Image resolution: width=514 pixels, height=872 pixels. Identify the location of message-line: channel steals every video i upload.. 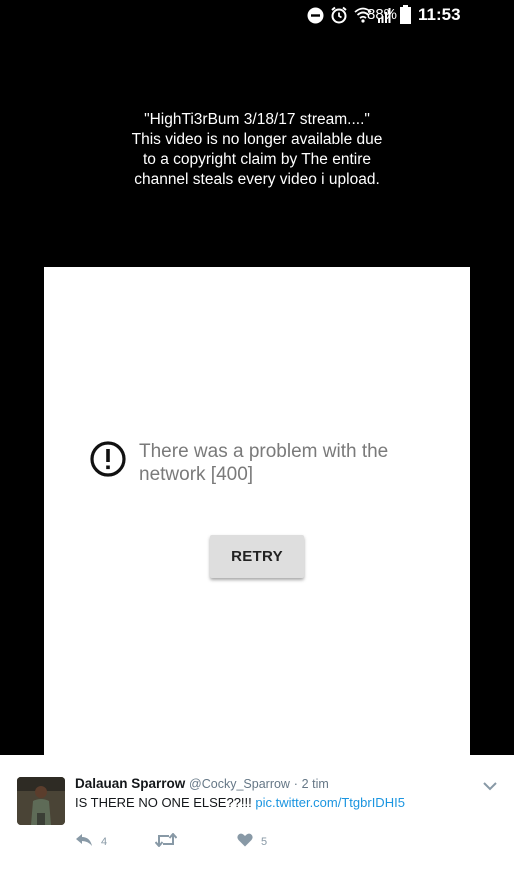
(257, 179).